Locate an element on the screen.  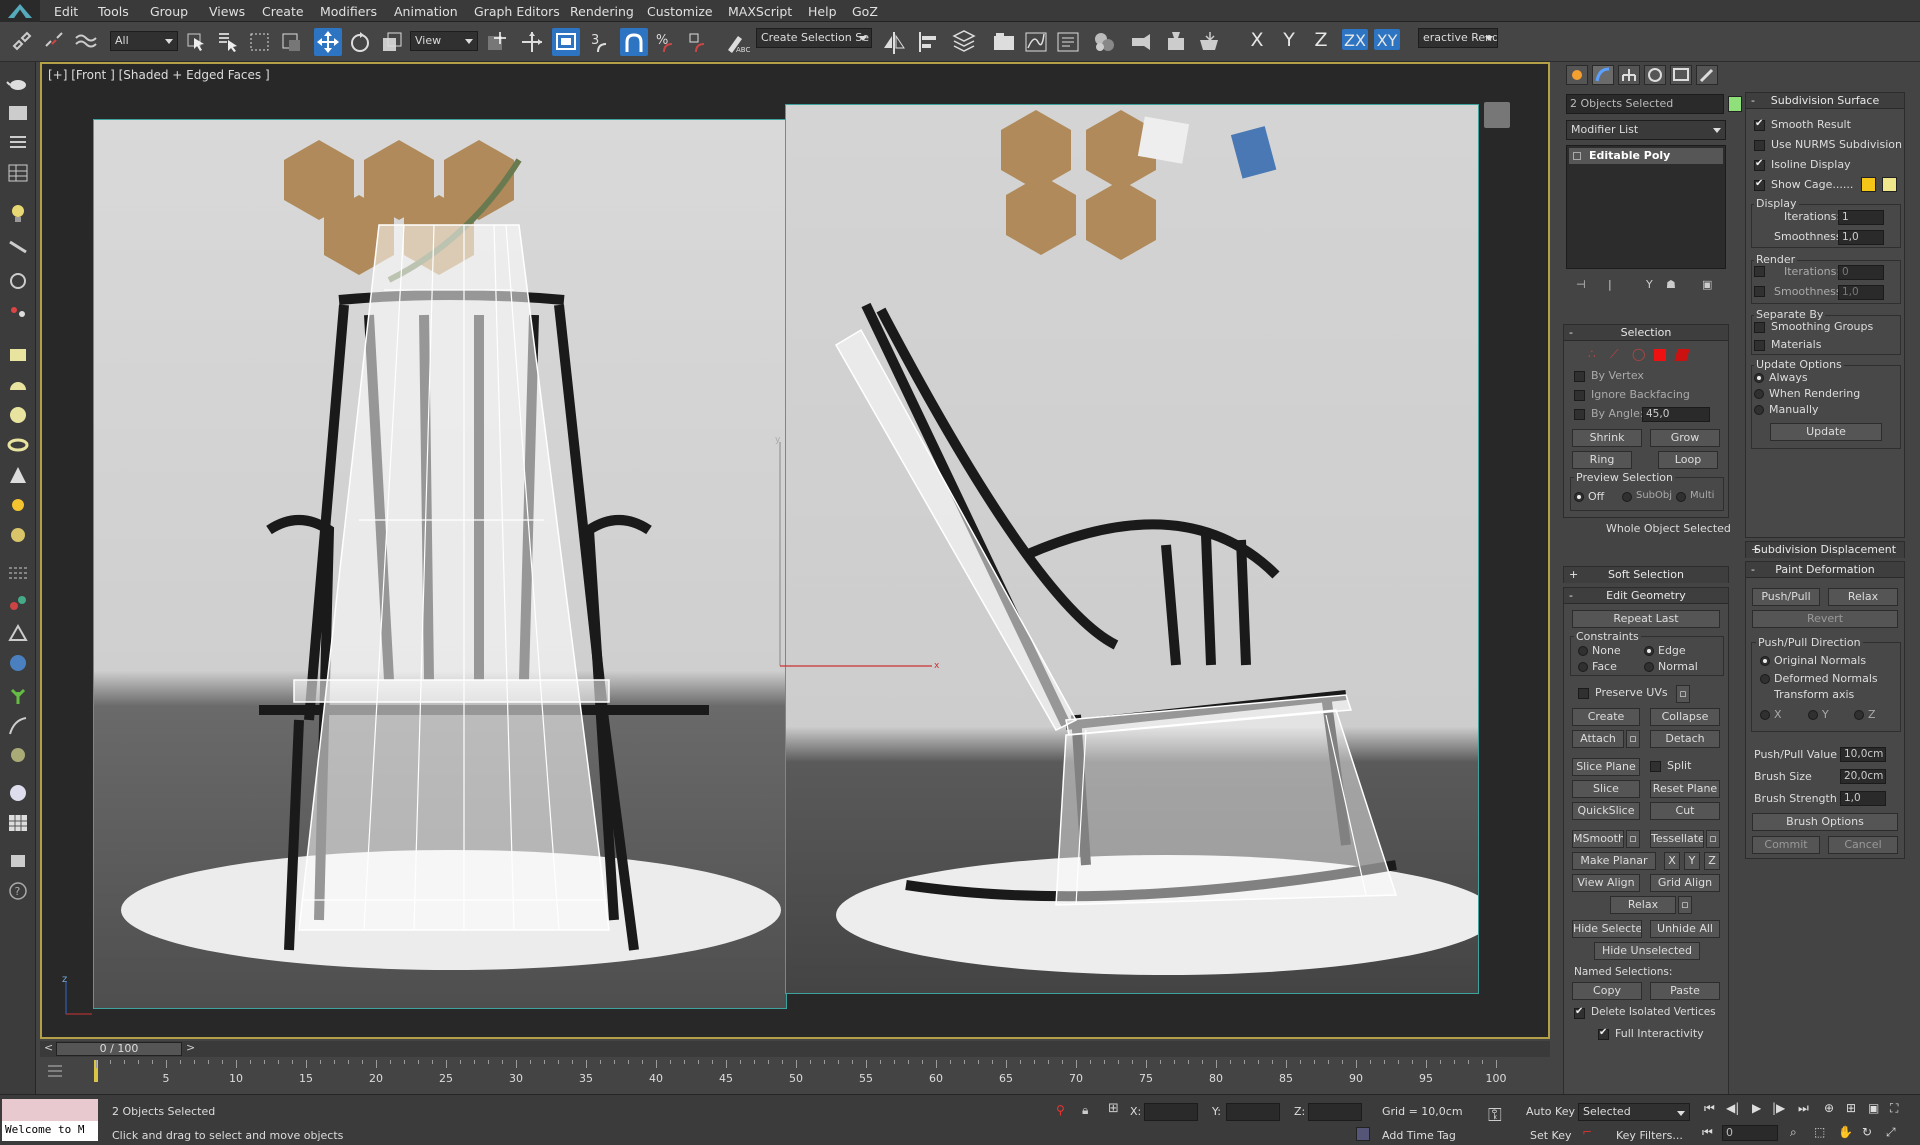
revert-button: Revert is located at coordinates (1825, 619).